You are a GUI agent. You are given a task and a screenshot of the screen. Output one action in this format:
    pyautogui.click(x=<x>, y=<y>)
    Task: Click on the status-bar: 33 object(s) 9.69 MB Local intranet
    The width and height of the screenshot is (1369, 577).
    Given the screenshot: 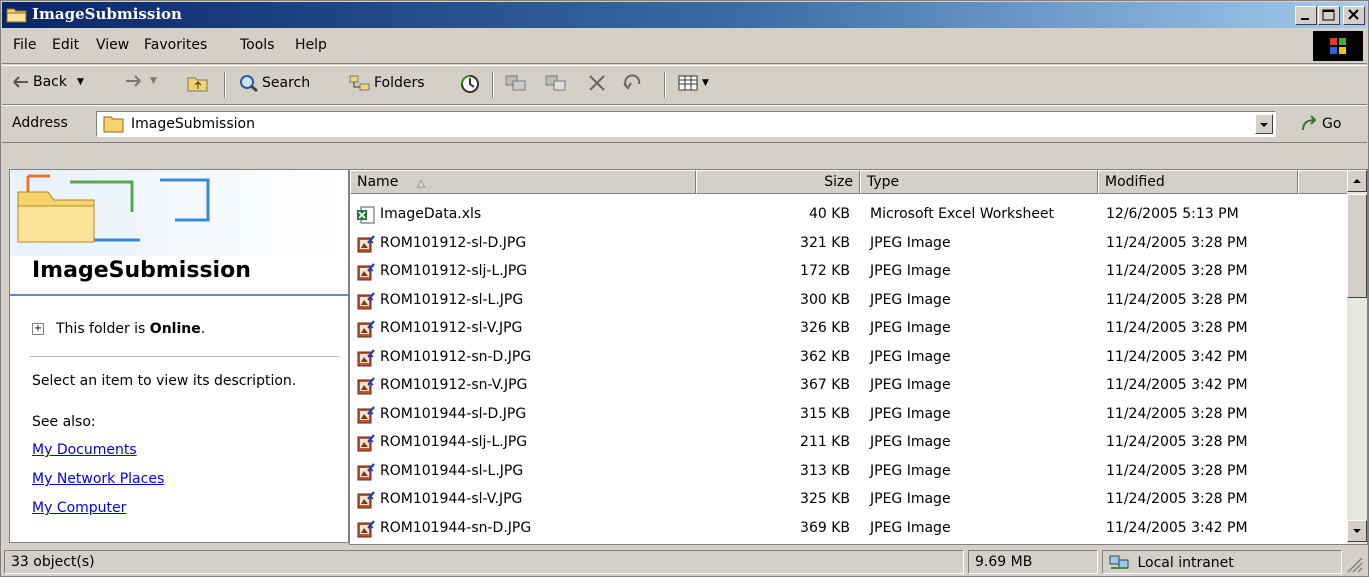 What is the action you would take?
    pyautogui.click(x=684, y=561)
    